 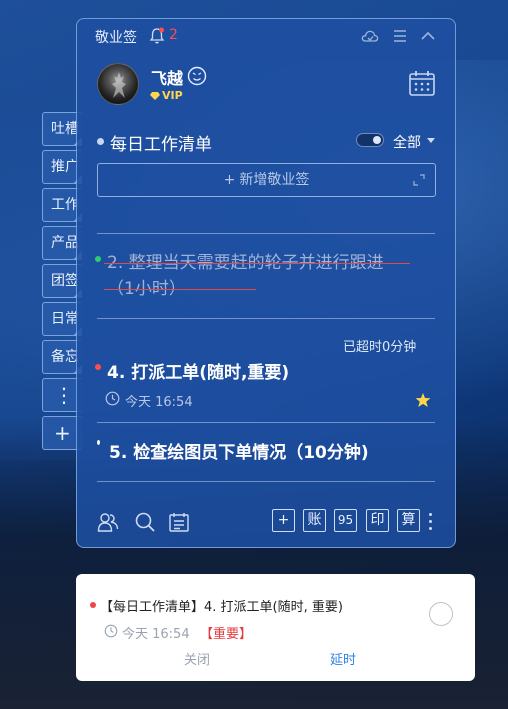 What do you see at coordinates (422, 83) in the screenshot?
I see `calendar-icon` at bounding box center [422, 83].